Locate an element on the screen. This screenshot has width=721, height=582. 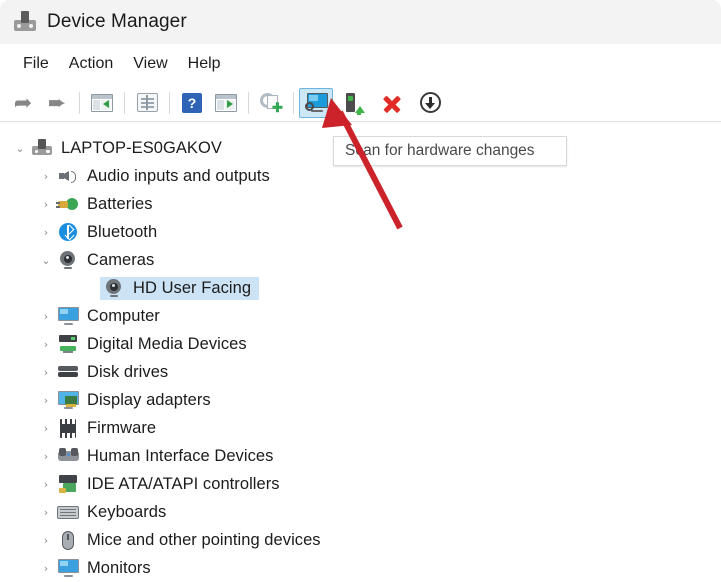
firmware-chip-icon is located at coordinates (68, 428).